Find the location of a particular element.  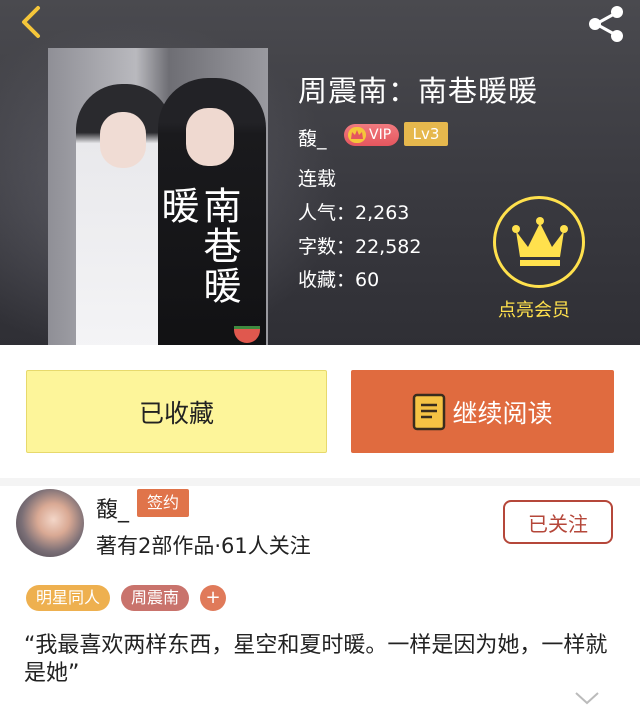

book-synopsis: “我最喜欢两样东西，星空和夏时暖。一样是因为她，一样就是她” is located at coordinates (316, 659).